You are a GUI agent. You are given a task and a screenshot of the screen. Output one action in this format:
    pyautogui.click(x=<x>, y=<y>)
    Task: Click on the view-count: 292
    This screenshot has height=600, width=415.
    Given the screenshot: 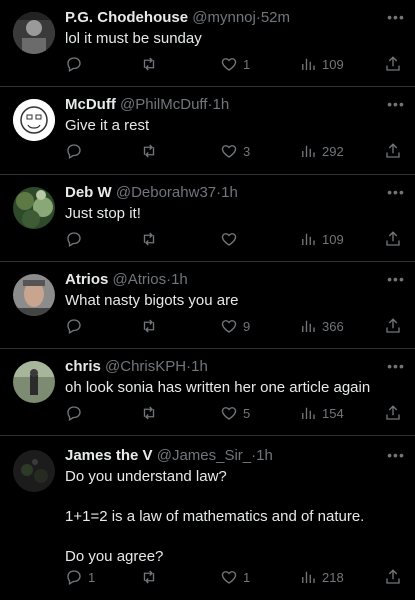 What is the action you would take?
    pyautogui.click(x=333, y=151)
    